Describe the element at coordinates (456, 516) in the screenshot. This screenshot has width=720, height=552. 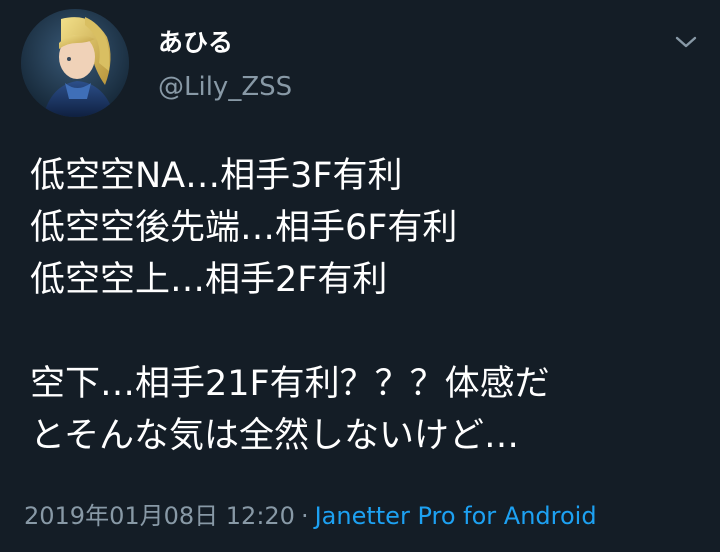
I see `tweet-source-link: Janetter Pro for Android` at that location.